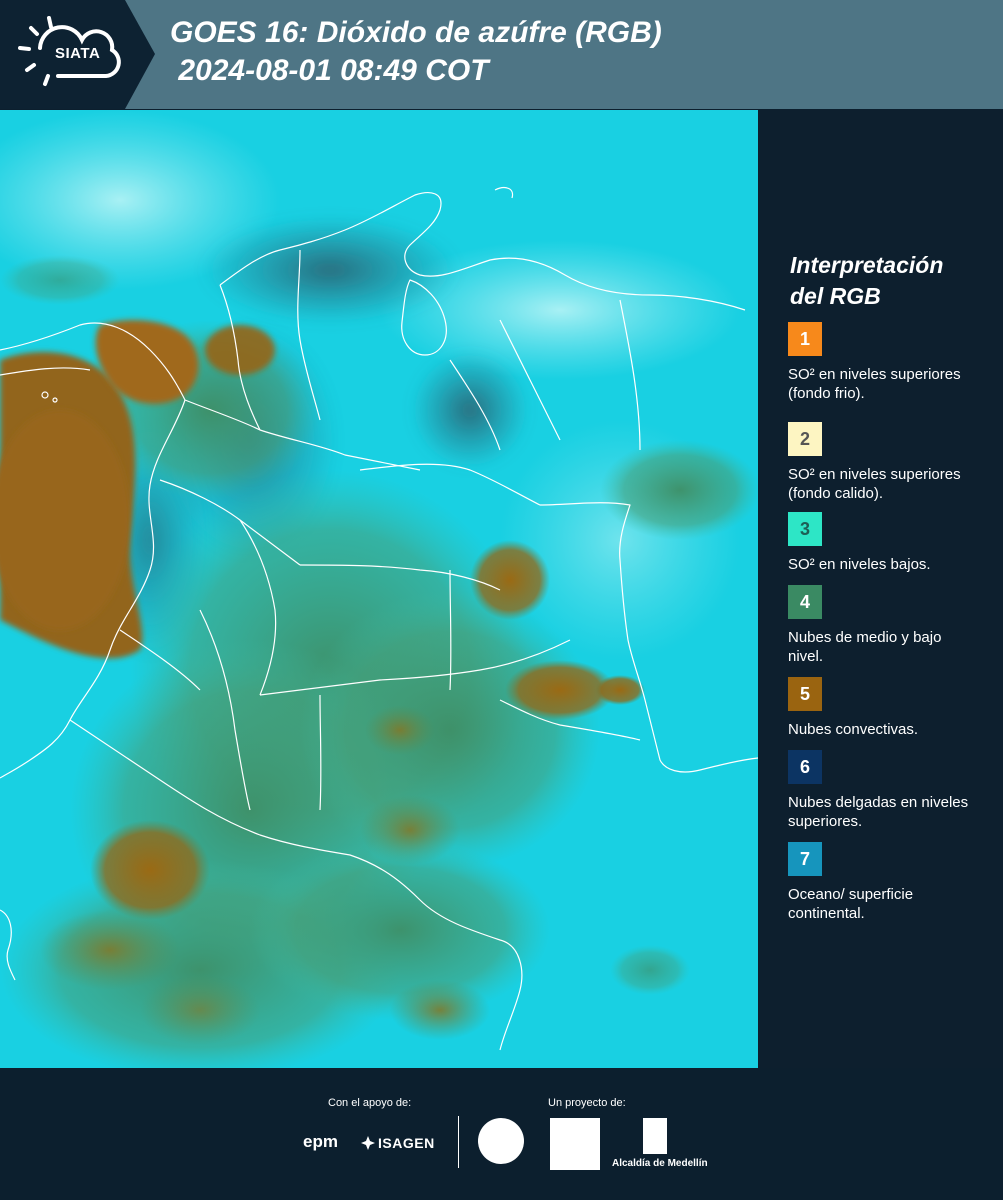  Describe the element at coordinates (805, 439) in the screenshot. I see `legend-swatch: 2` at that location.